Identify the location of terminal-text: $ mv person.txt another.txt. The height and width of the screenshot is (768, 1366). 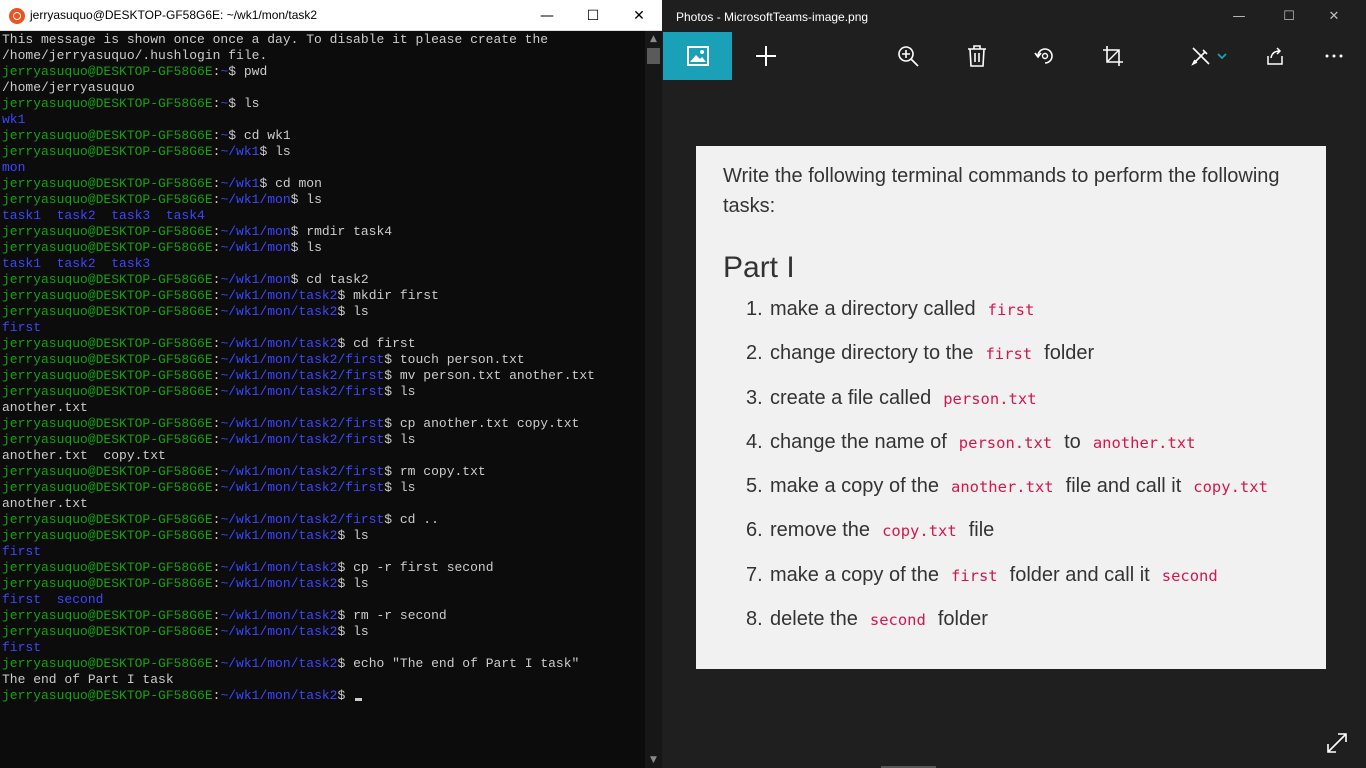
(489, 375).